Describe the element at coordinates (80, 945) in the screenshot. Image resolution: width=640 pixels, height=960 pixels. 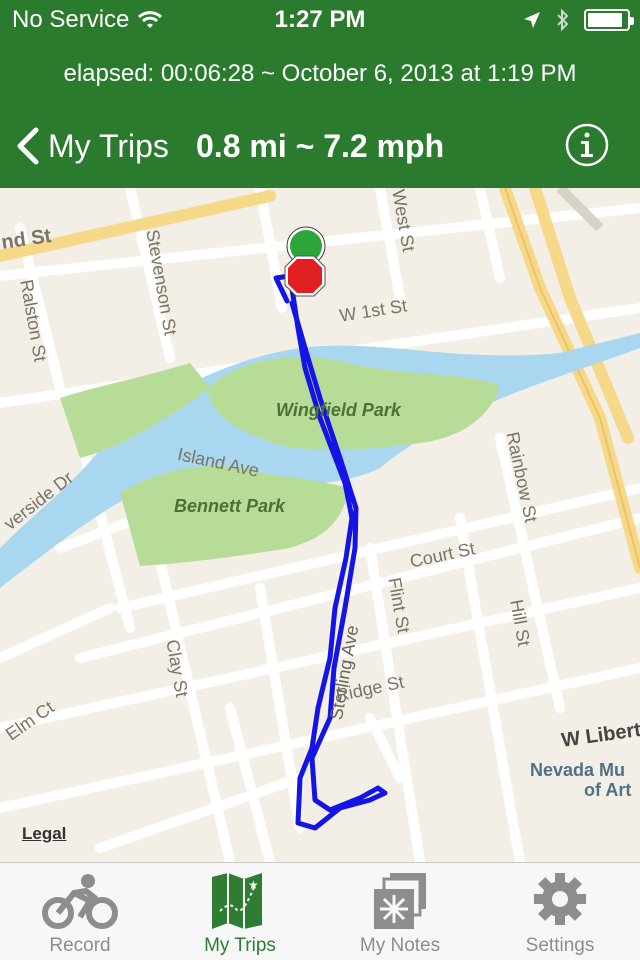
I see `tab-label: Record` at that location.